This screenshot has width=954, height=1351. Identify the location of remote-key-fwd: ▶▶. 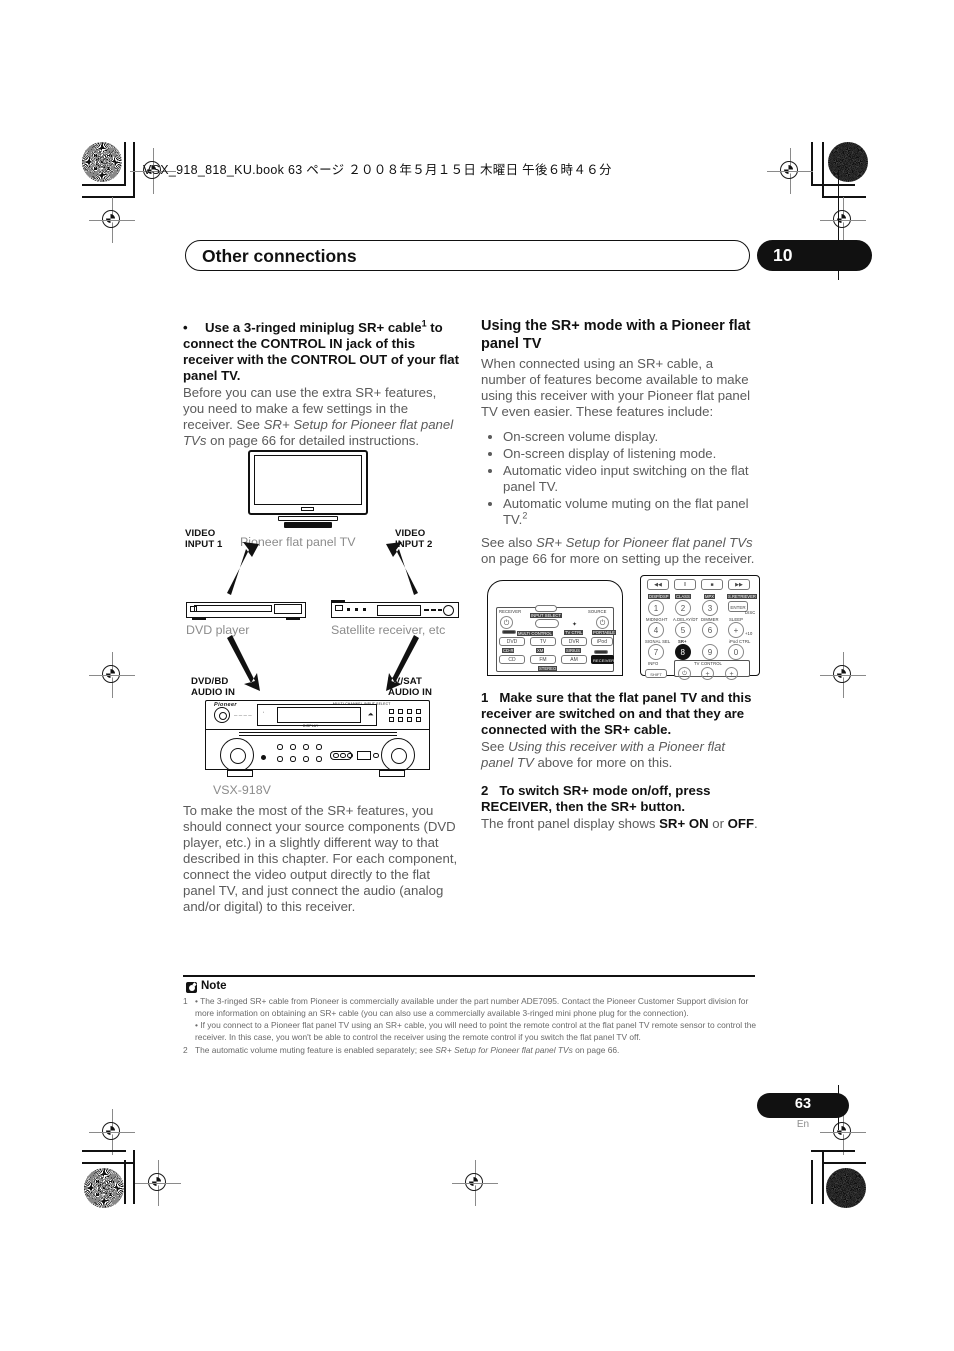
(739, 584).